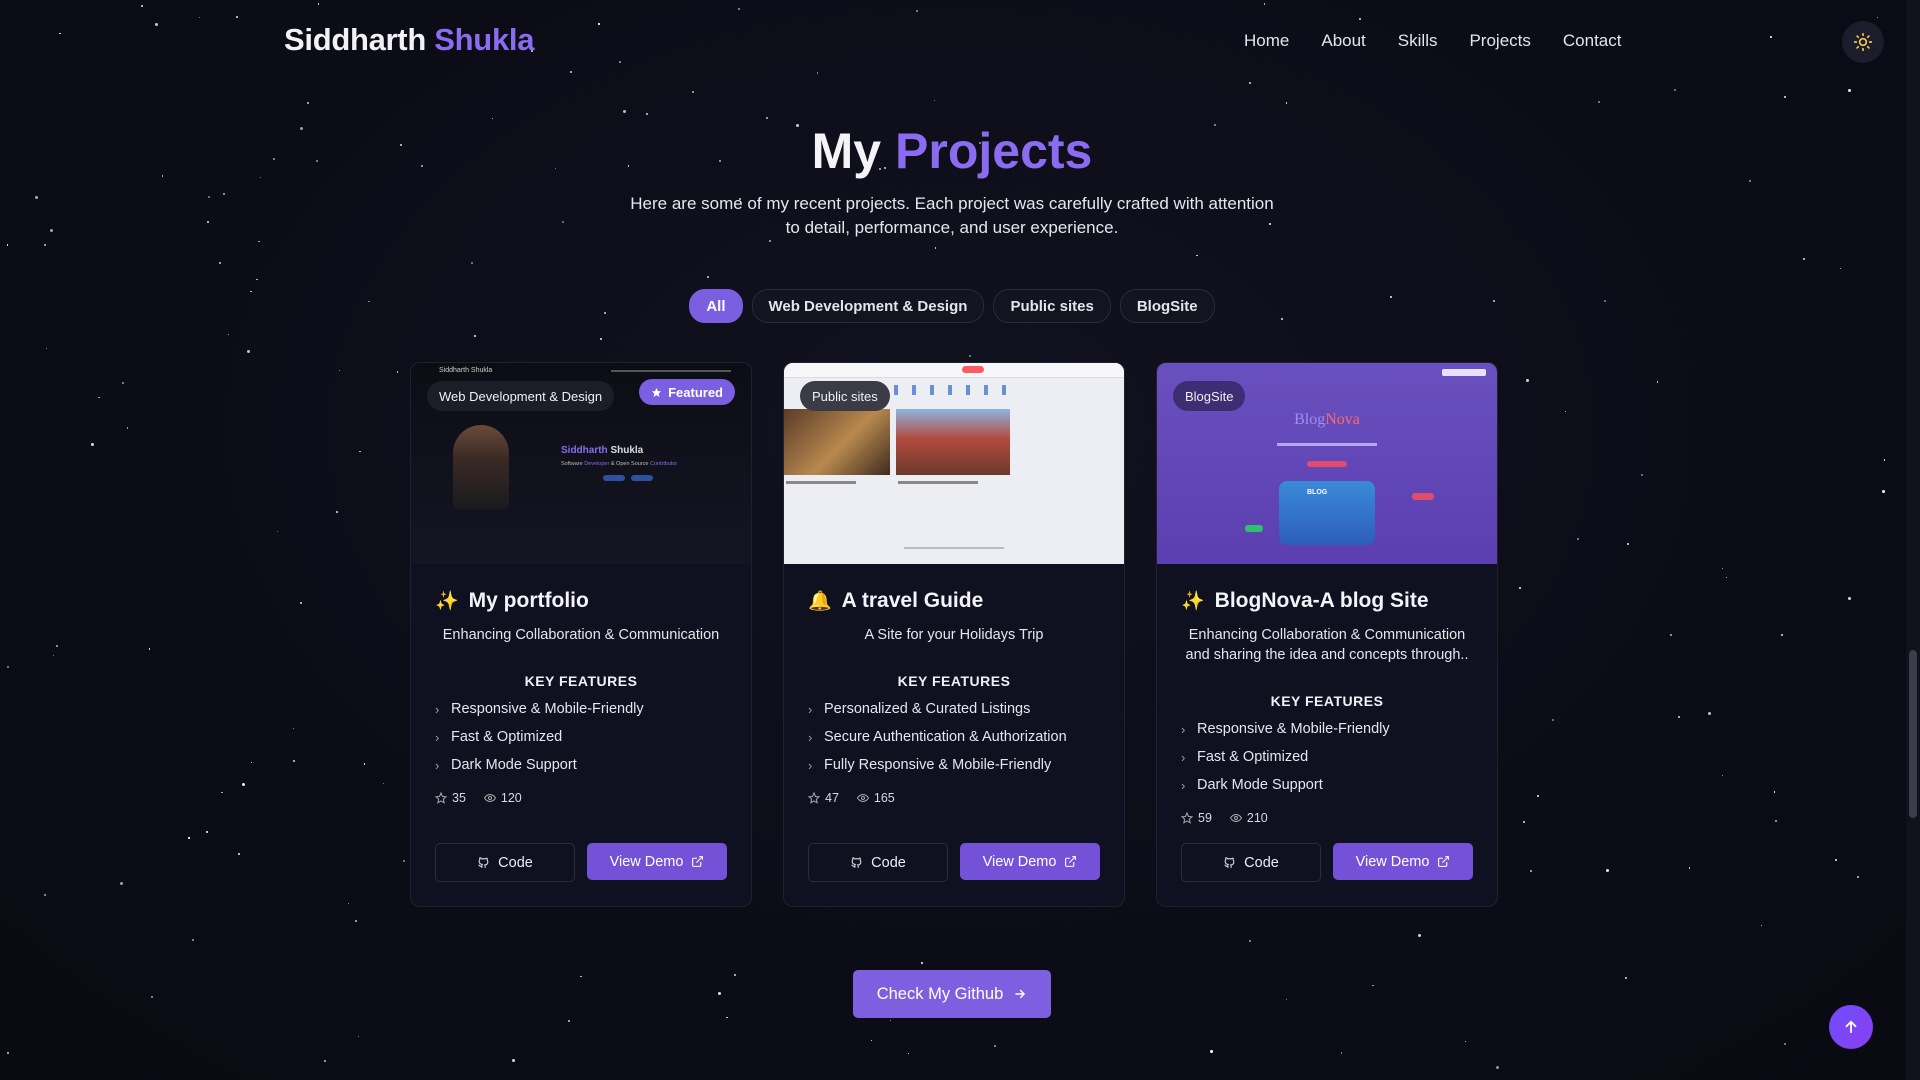 This screenshot has height=1080, width=1920. What do you see at coordinates (954, 463) in the screenshot?
I see `project-preview-image: Public sites` at bounding box center [954, 463].